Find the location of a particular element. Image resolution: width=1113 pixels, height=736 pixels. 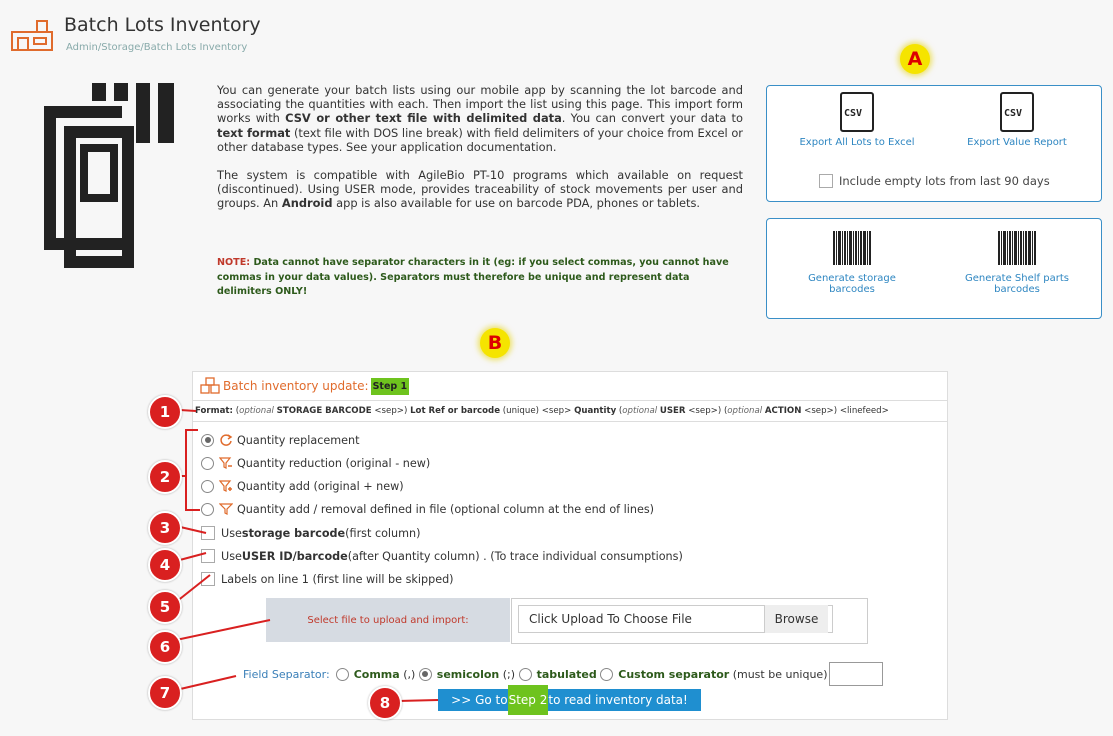

generate-shelf-barcodes-button: Generate Shelf parts barcodes is located at coordinates (1017, 263).